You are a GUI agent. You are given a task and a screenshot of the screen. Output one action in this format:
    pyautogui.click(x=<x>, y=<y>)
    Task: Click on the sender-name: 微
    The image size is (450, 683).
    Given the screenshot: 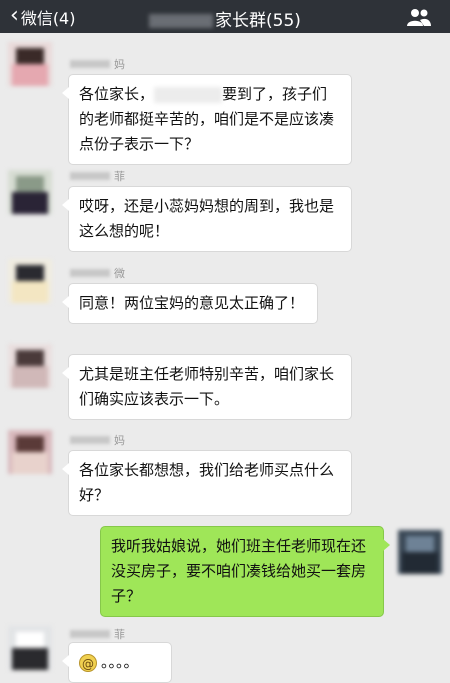 What is the action you would take?
    pyautogui.click(x=97, y=273)
    